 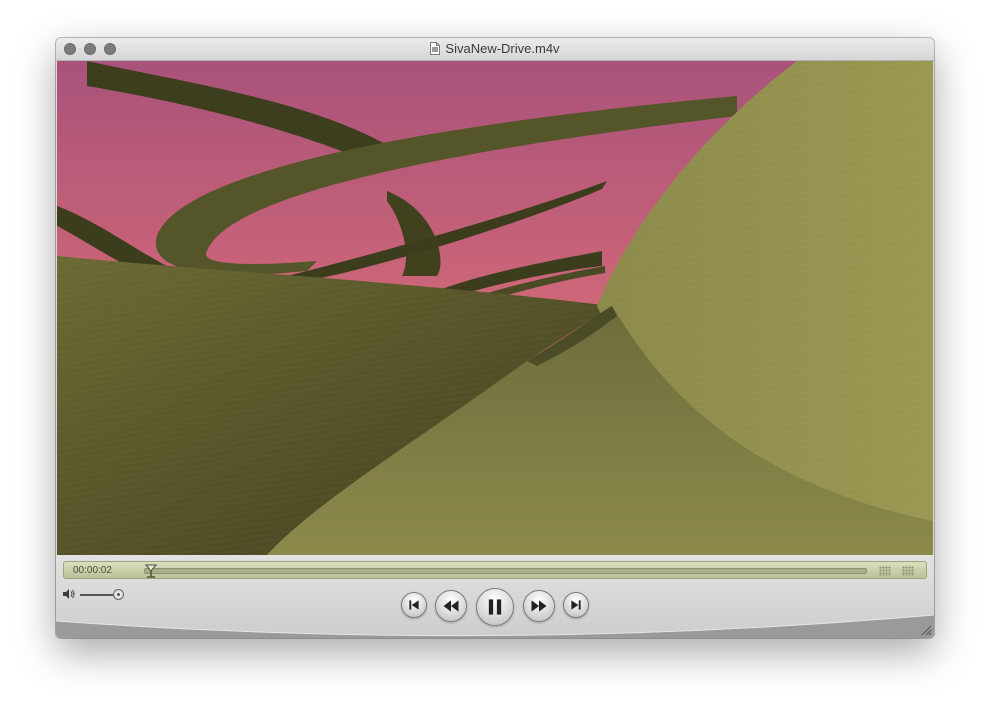 I want to click on window-title: SivaNew-Drive.m4v, so click(x=502, y=48).